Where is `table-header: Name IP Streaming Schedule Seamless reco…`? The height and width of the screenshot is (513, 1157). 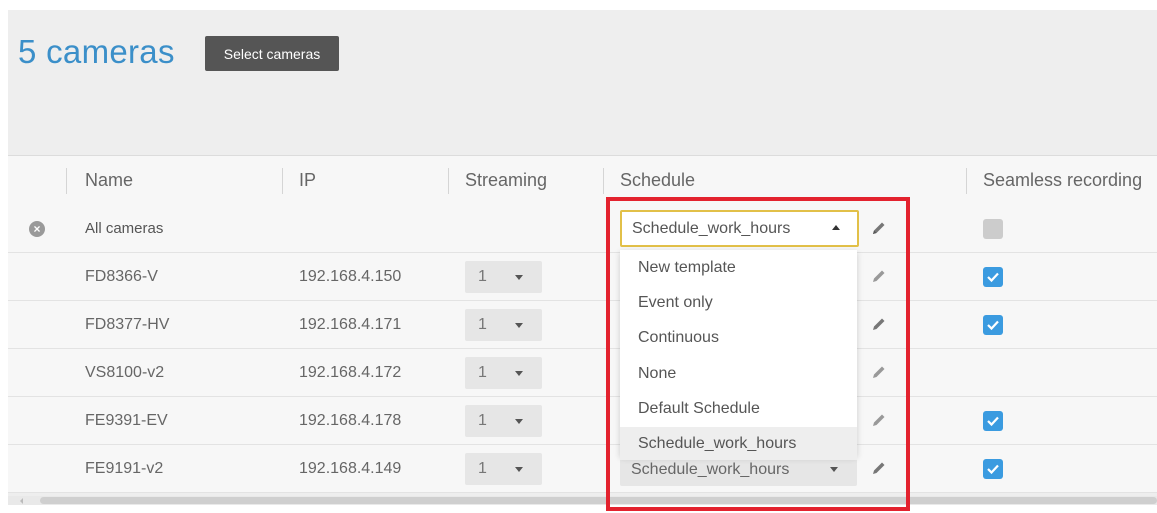
table-header: Name IP Streaming Schedule Seamless reco… is located at coordinates (582, 180).